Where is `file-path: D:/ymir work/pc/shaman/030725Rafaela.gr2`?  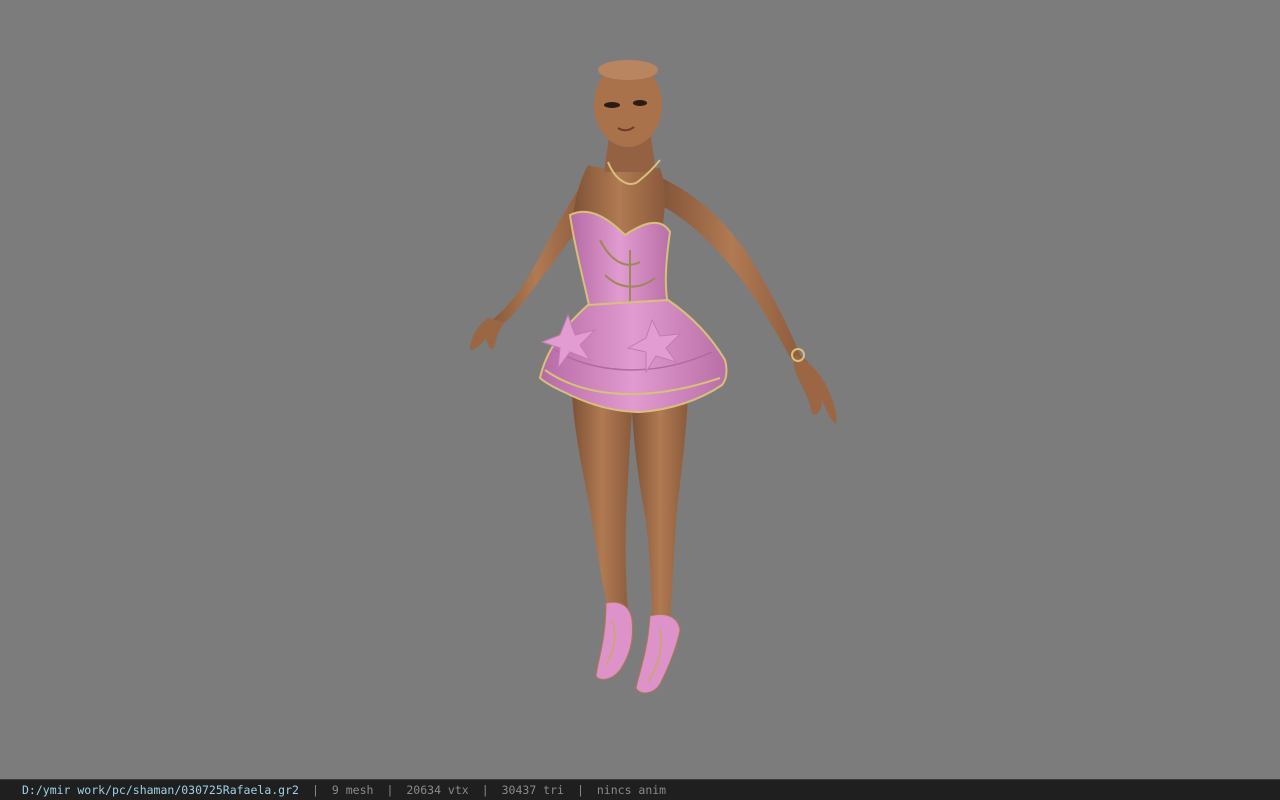 file-path: D:/ymir work/pc/shaman/030725Rafaela.gr2 is located at coordinates (160, 790).